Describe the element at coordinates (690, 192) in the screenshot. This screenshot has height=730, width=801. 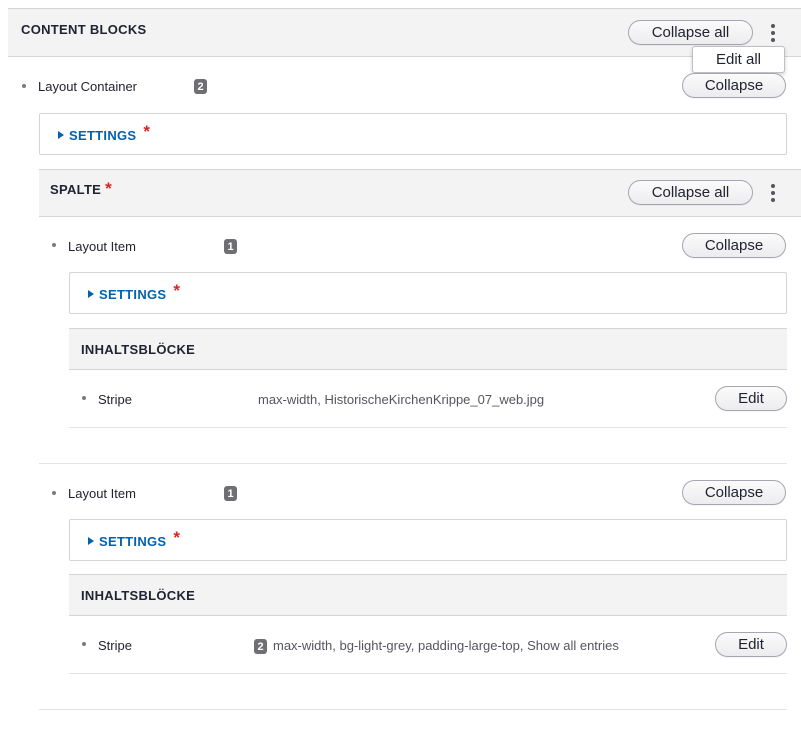
I see `spalte-collapse-all-button: Collapse all` at that location.